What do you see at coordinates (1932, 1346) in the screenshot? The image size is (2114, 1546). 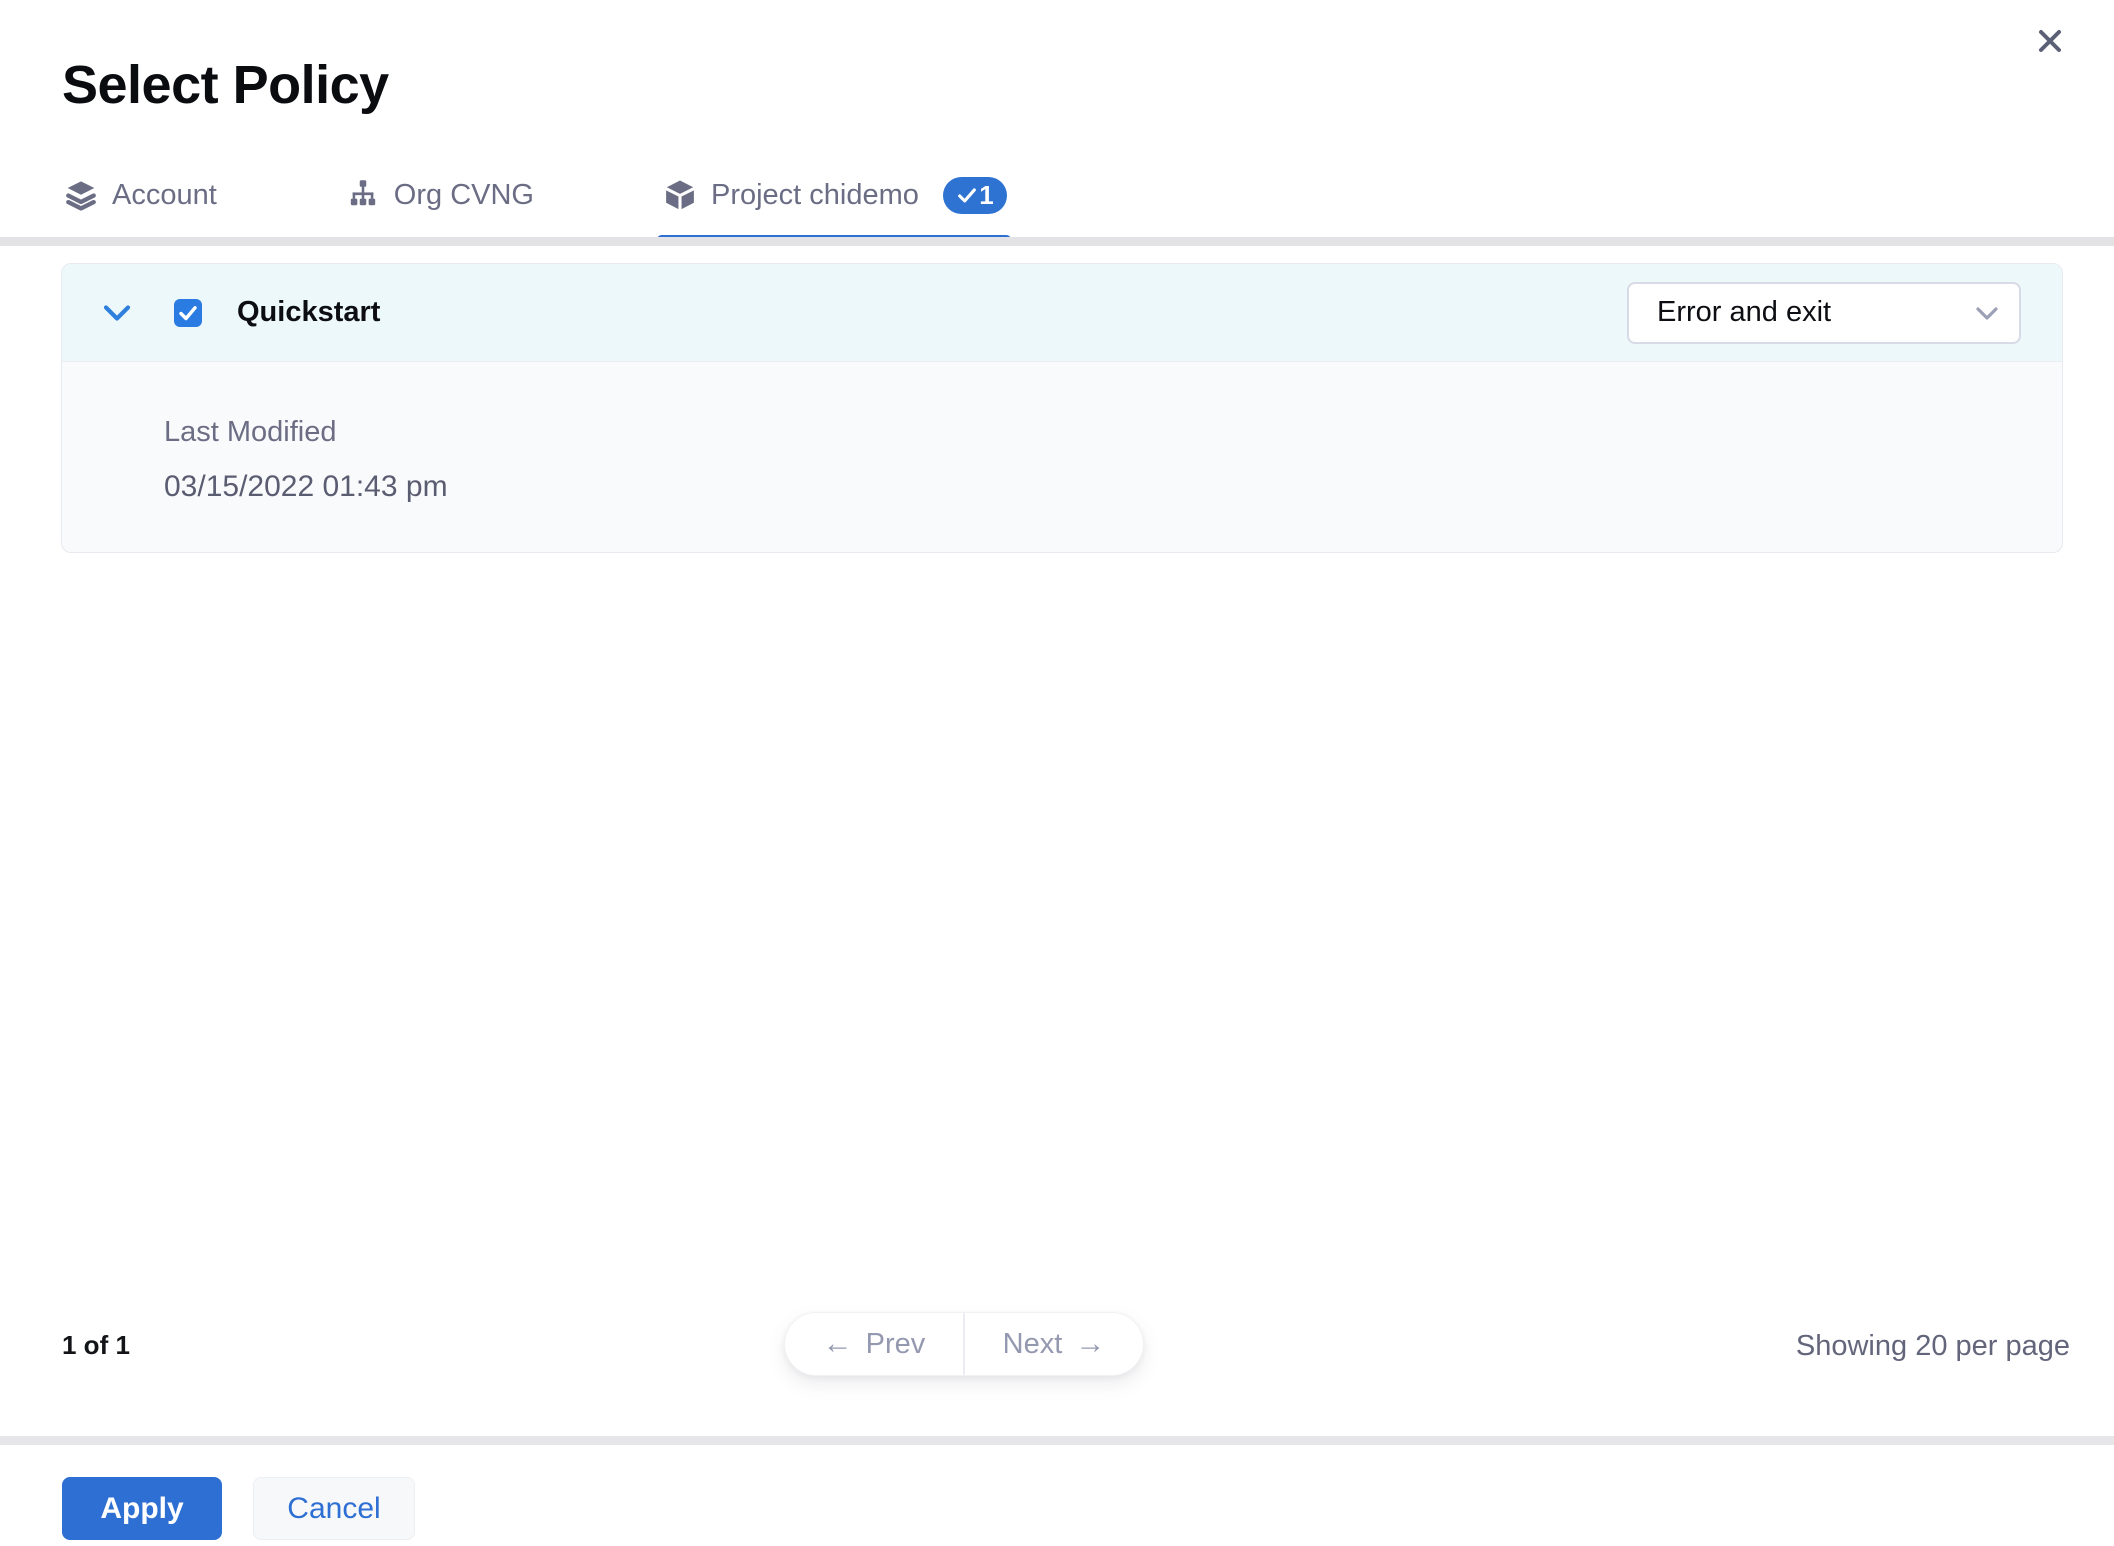 I see `showing-per-page: Showing 20 per page` at bounding box center [1932, 1346].